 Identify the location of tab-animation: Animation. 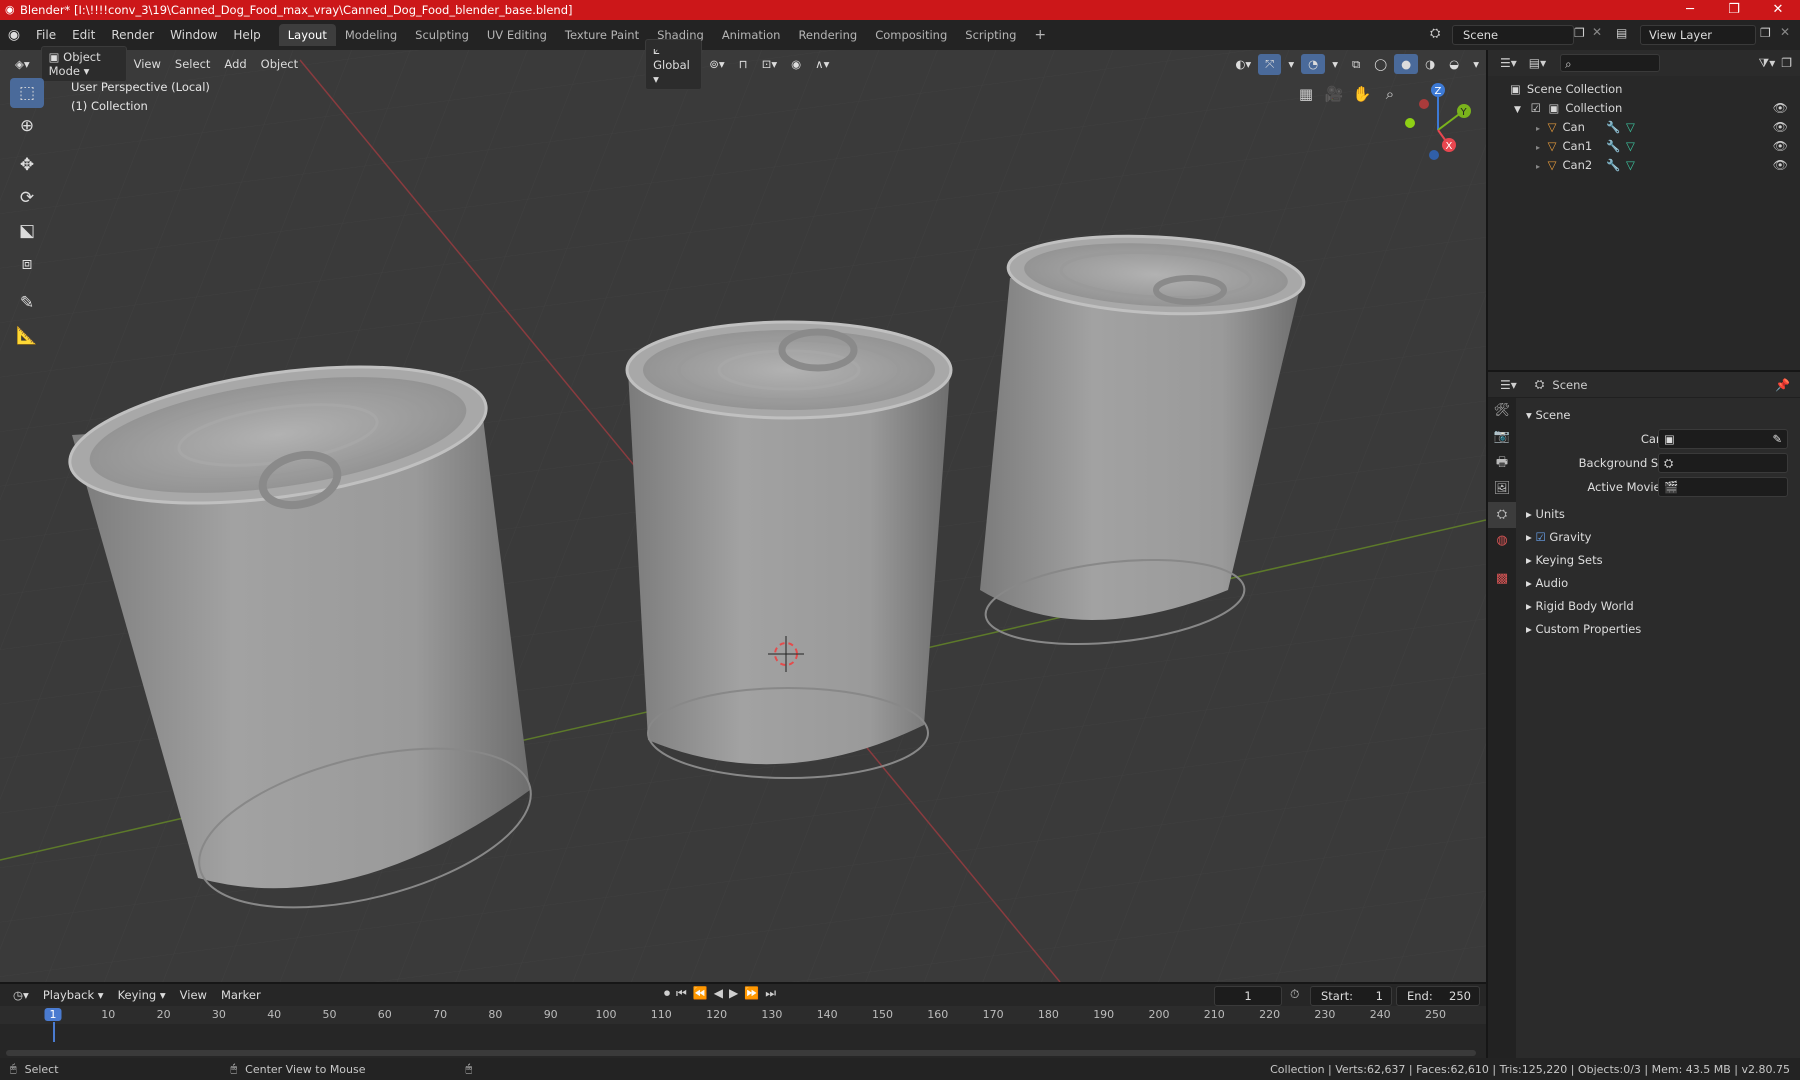
(751, 35).